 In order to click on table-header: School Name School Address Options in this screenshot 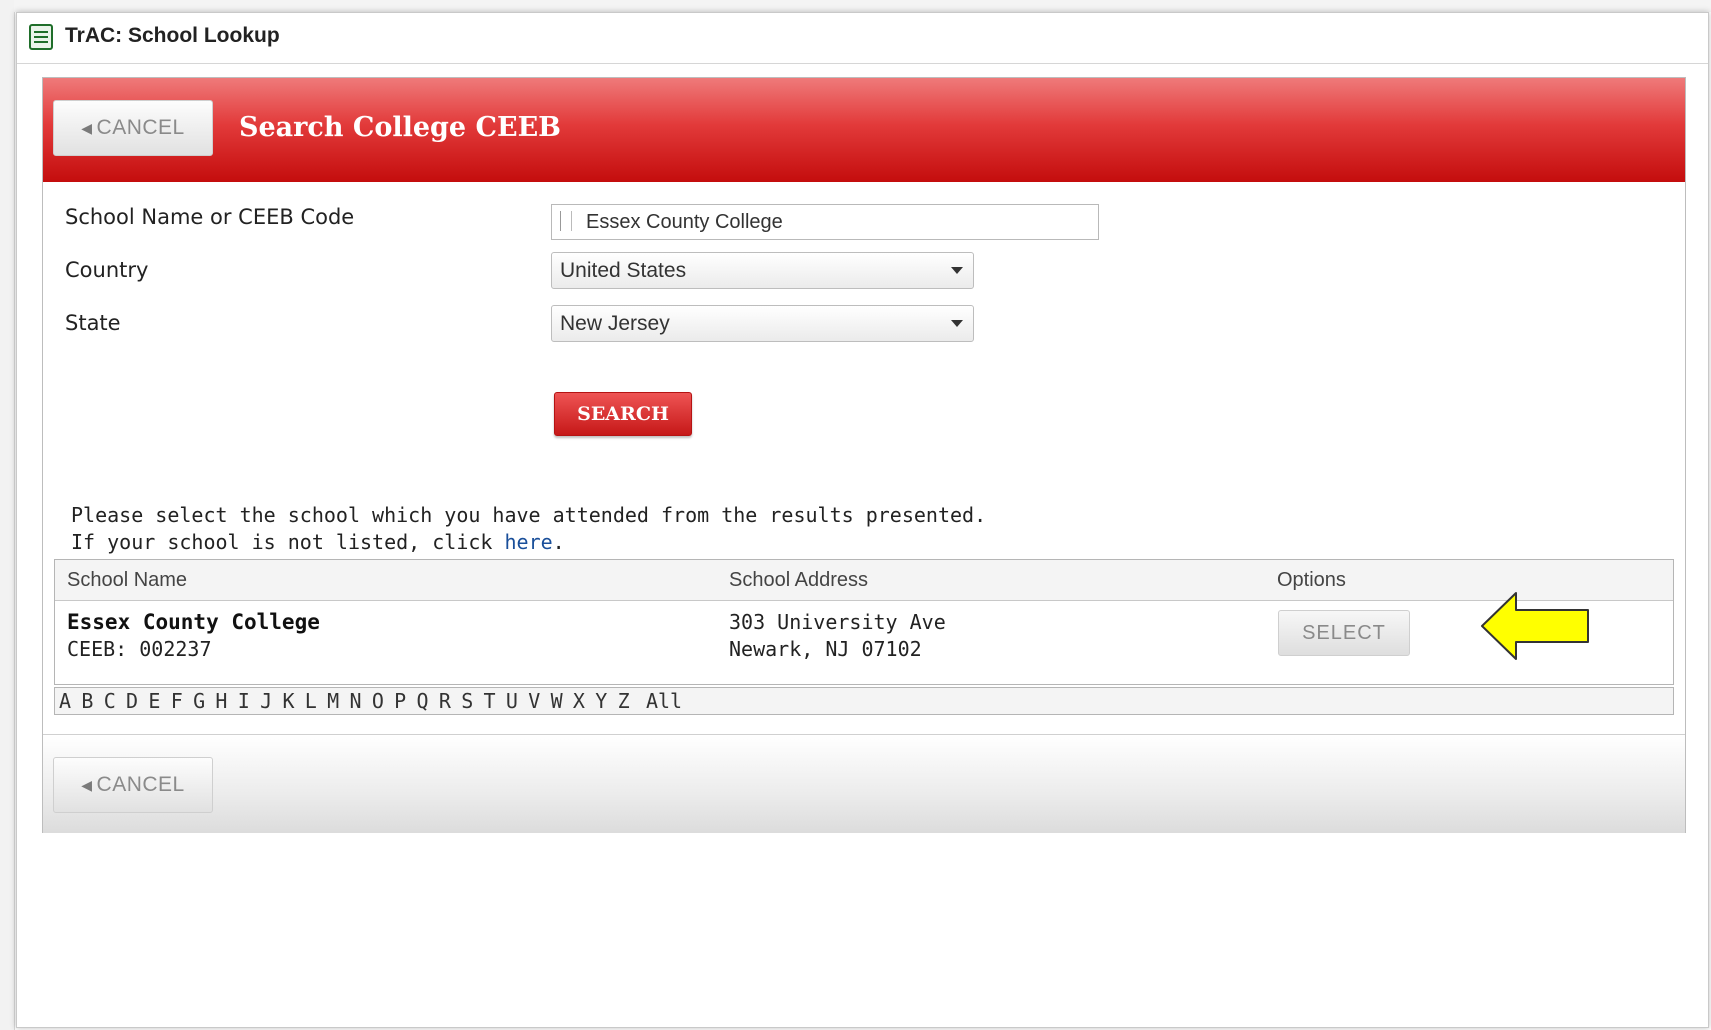, I will do `click(864, 580)`.